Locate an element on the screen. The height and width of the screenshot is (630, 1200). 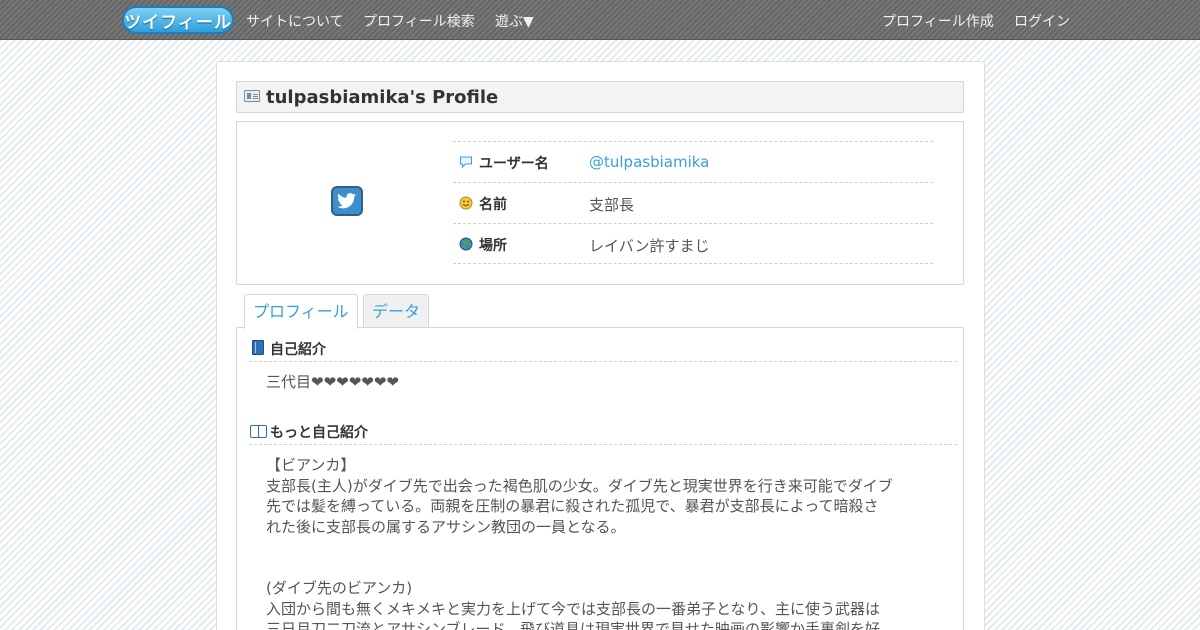
name-value: 支部長 is located at coordinates (612, 205).